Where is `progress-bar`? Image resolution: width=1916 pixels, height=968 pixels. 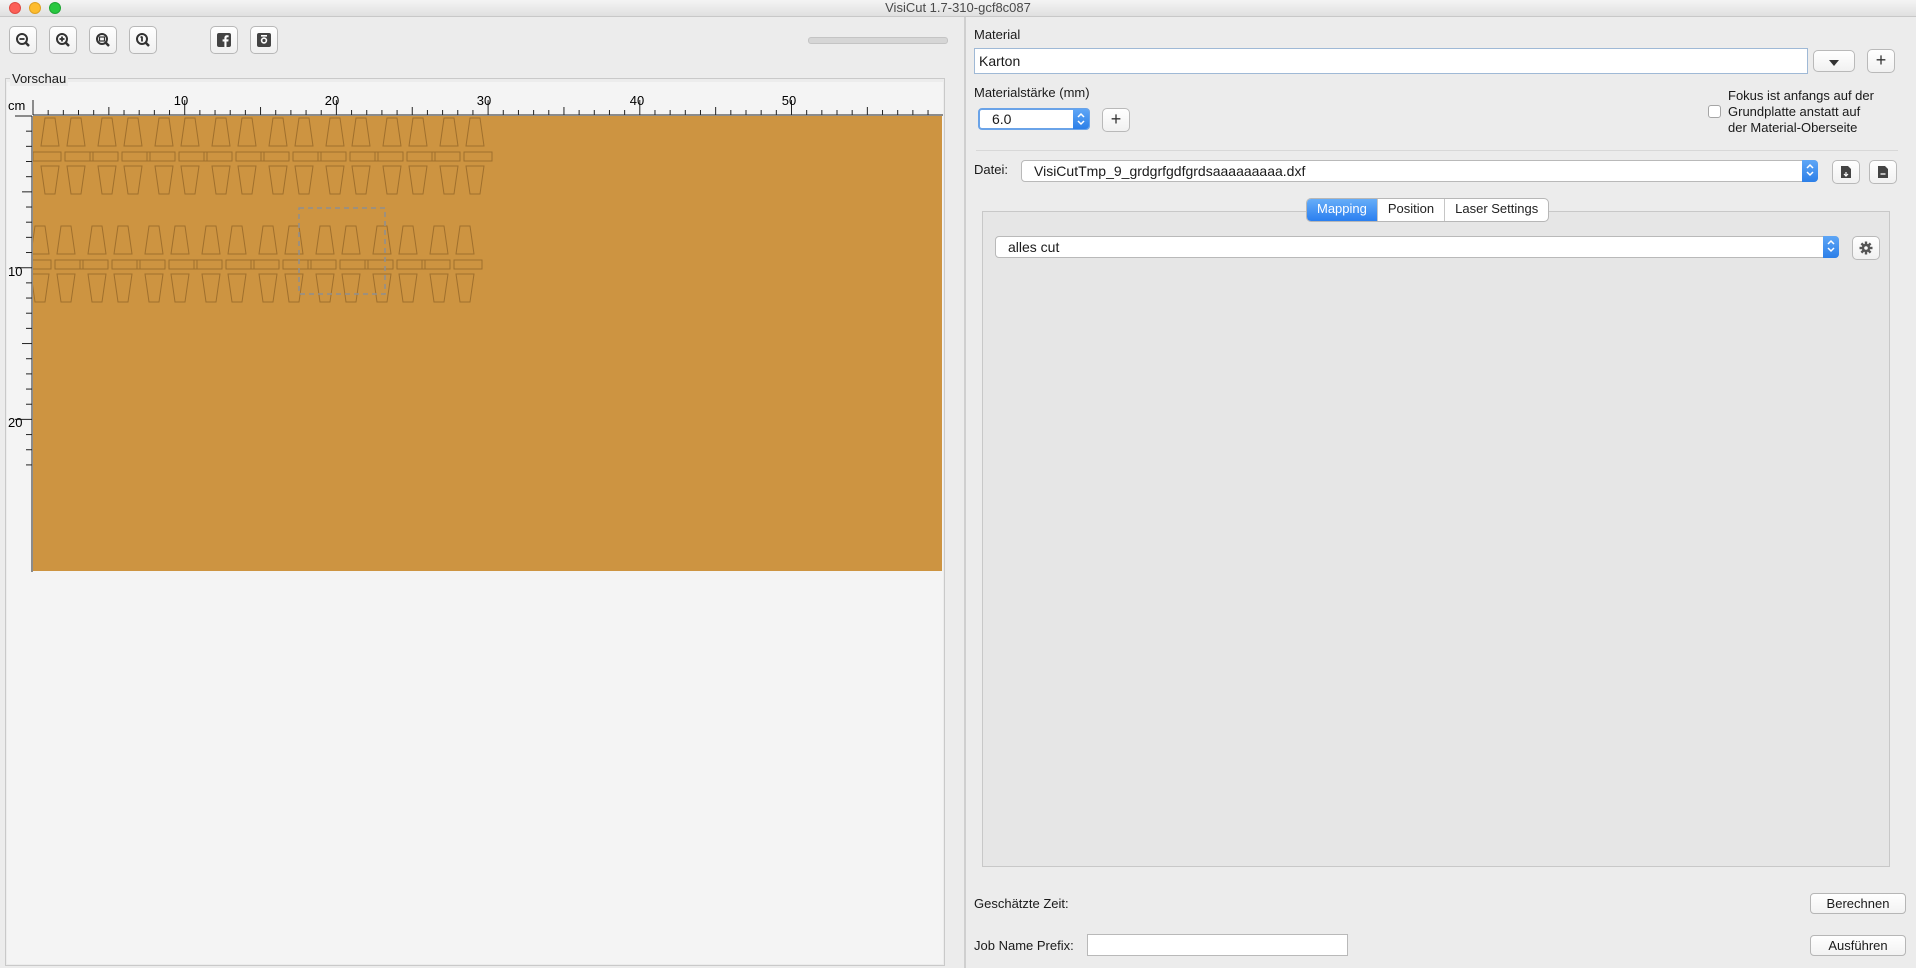
progress-bar is located at coordinates (878, 40).